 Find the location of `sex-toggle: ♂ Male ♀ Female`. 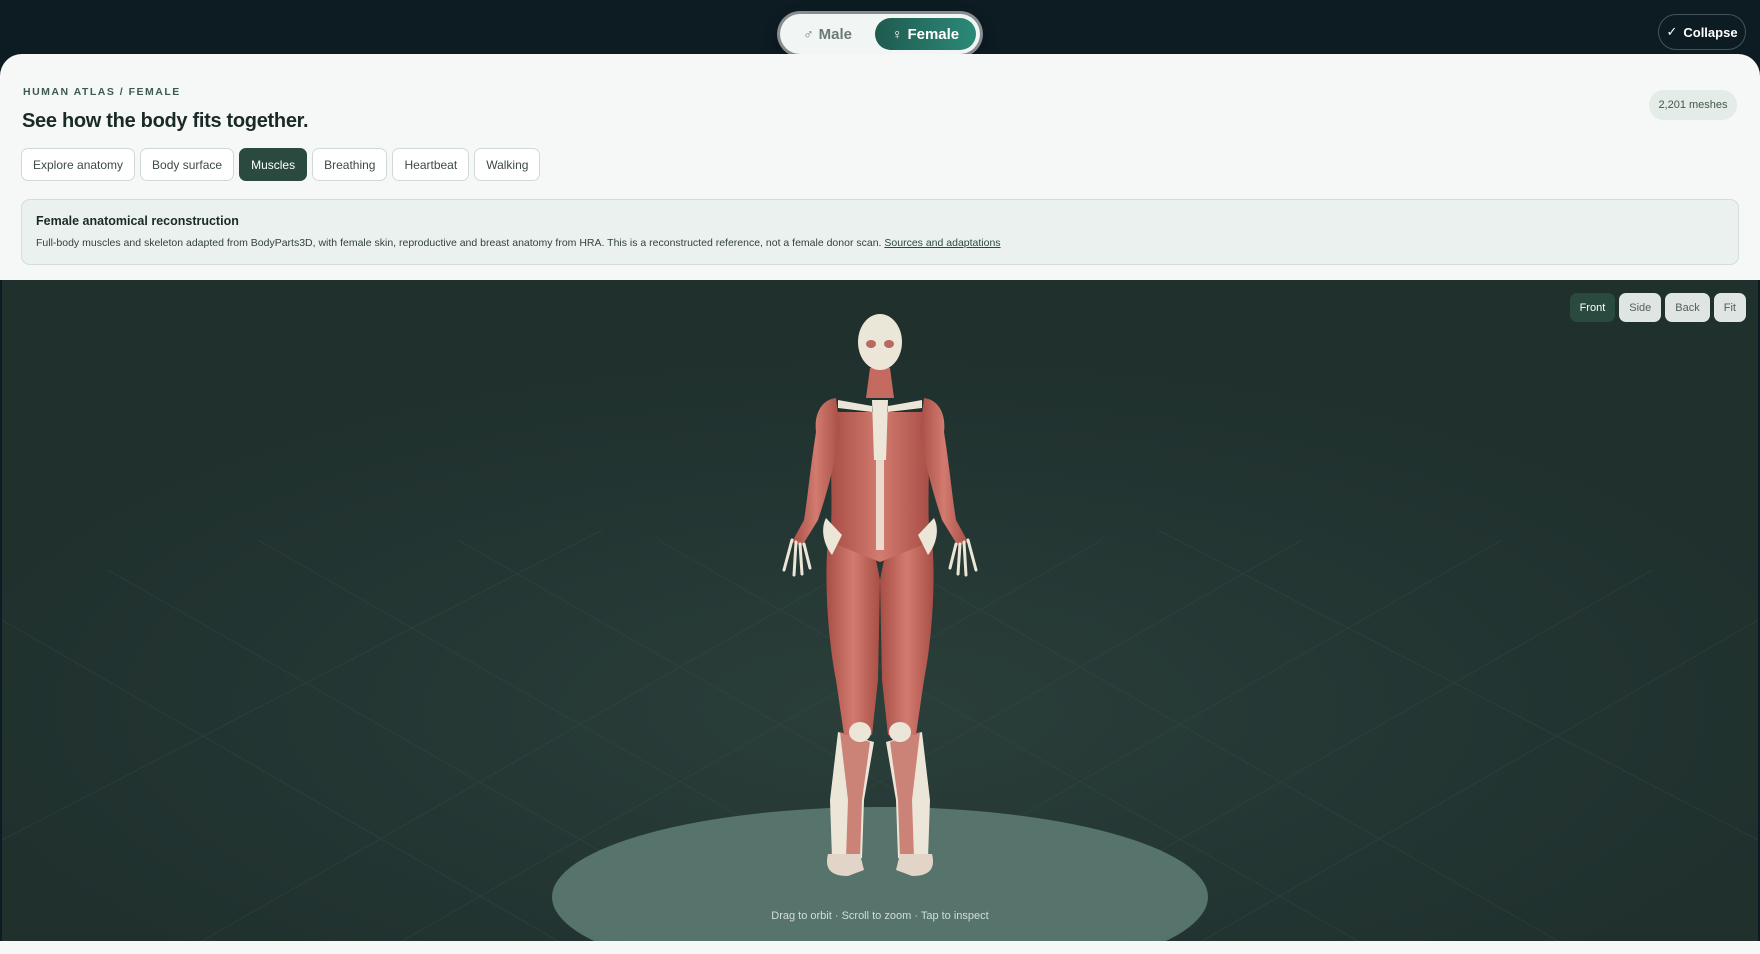

sex-toggle: ♂ Male ♀ Female is located at coordinates (880, 34).